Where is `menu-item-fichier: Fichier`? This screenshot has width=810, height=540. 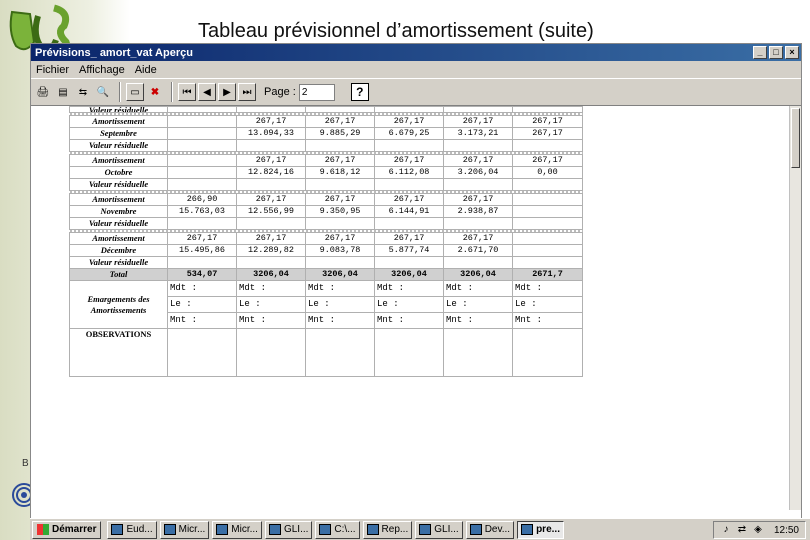
menu-item-fichier: Fichier is located at coordinates (52, 70).